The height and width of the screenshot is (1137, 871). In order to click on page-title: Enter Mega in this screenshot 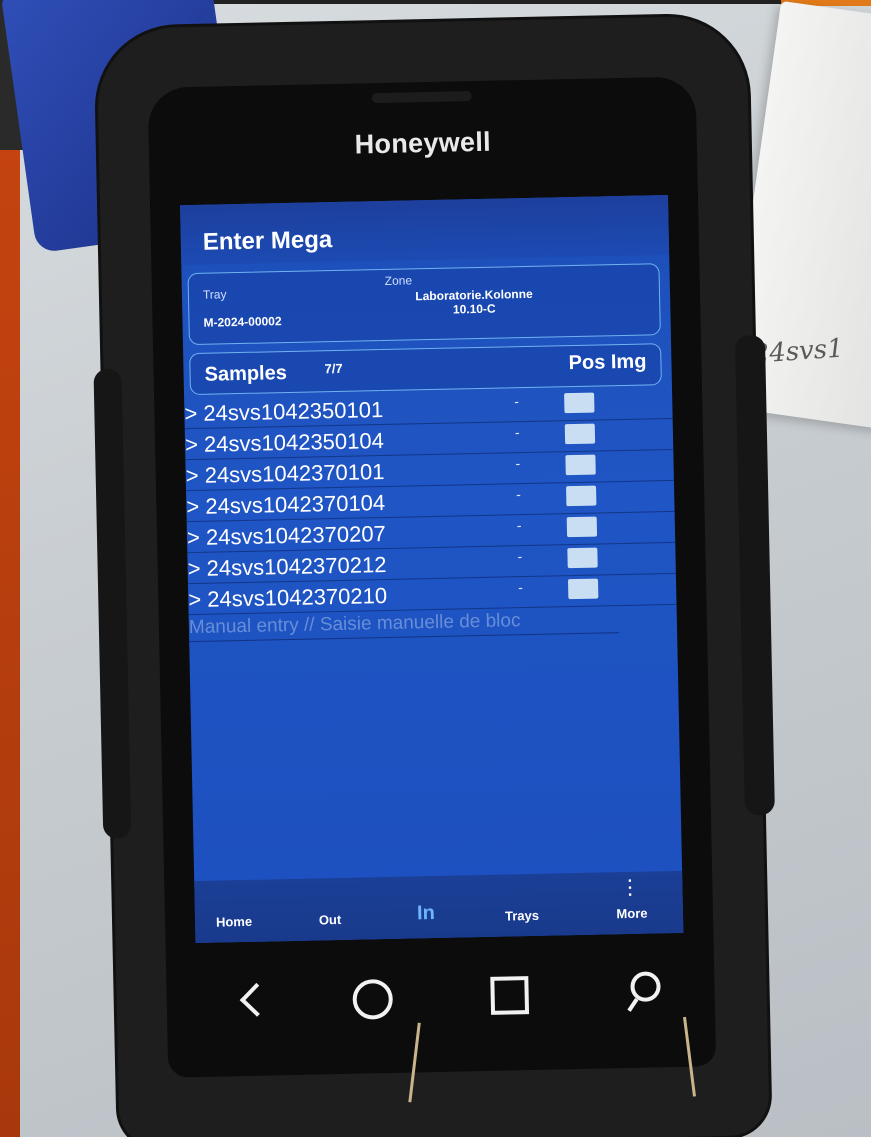, I will do `click(267, 241)`.